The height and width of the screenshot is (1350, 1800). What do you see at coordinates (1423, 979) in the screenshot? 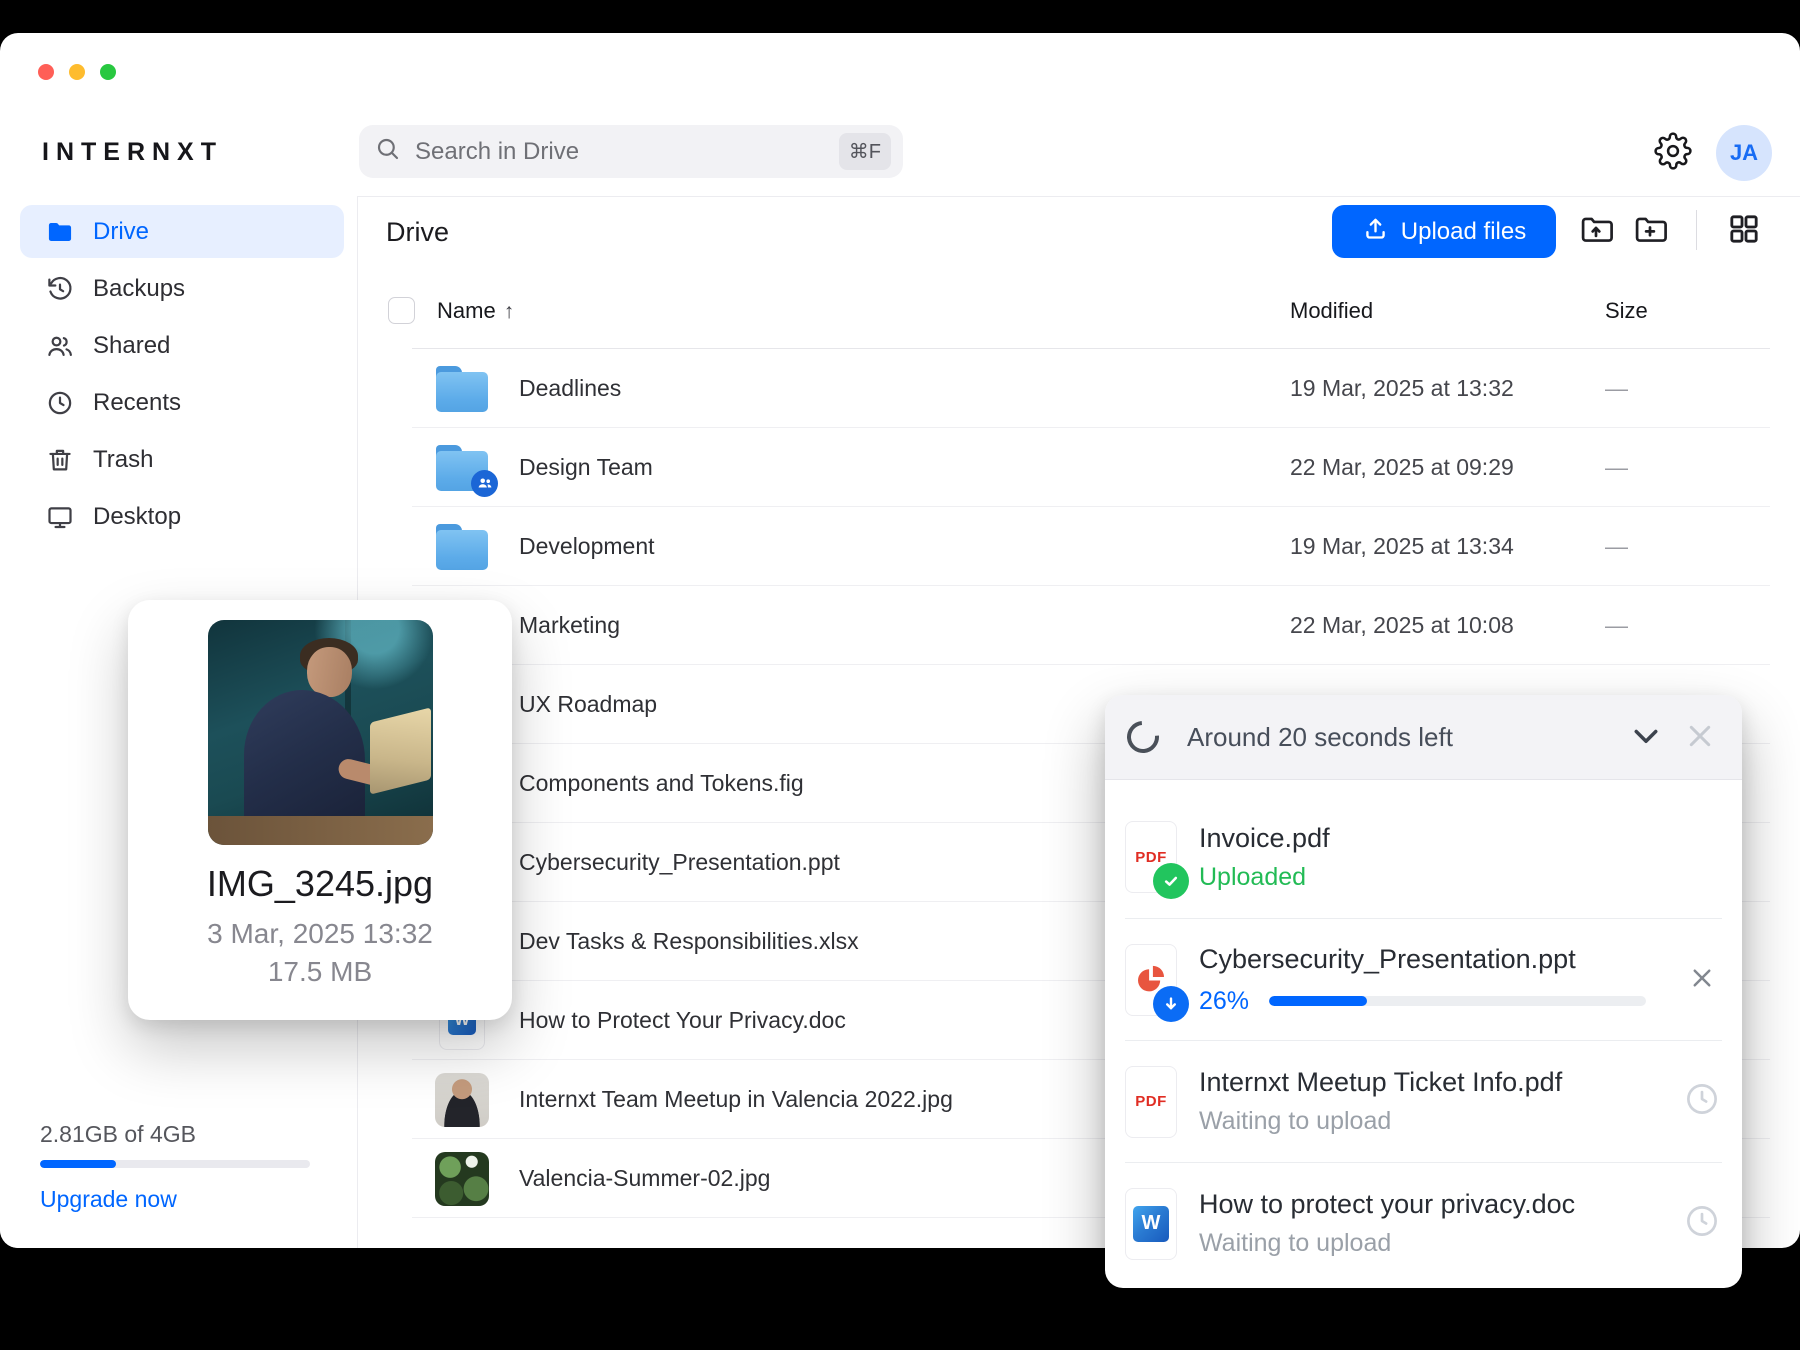
I see `upload-item: Cybersecurity_Presentation.ppt 26%` at bounding box center [1423, 979].